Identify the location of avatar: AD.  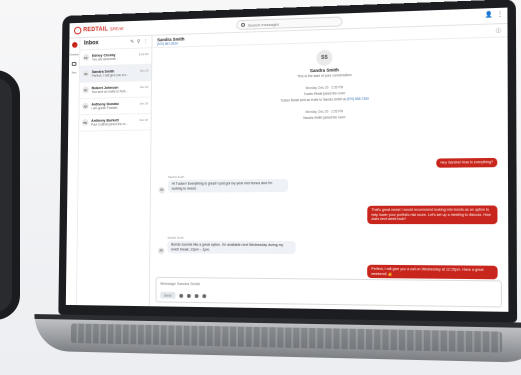
(85, 106).